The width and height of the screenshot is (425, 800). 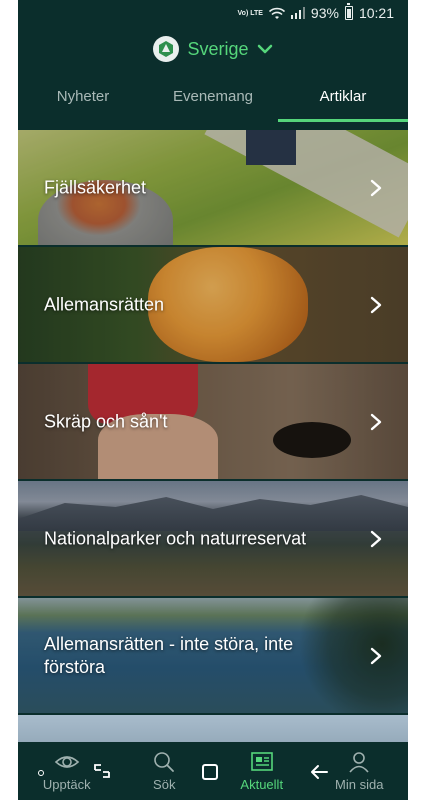 What do you see at coordinates (175, 538) in the screenshot?
I see `article-title: Nationalparker och naturreservat` at bounding box center [175, 538].